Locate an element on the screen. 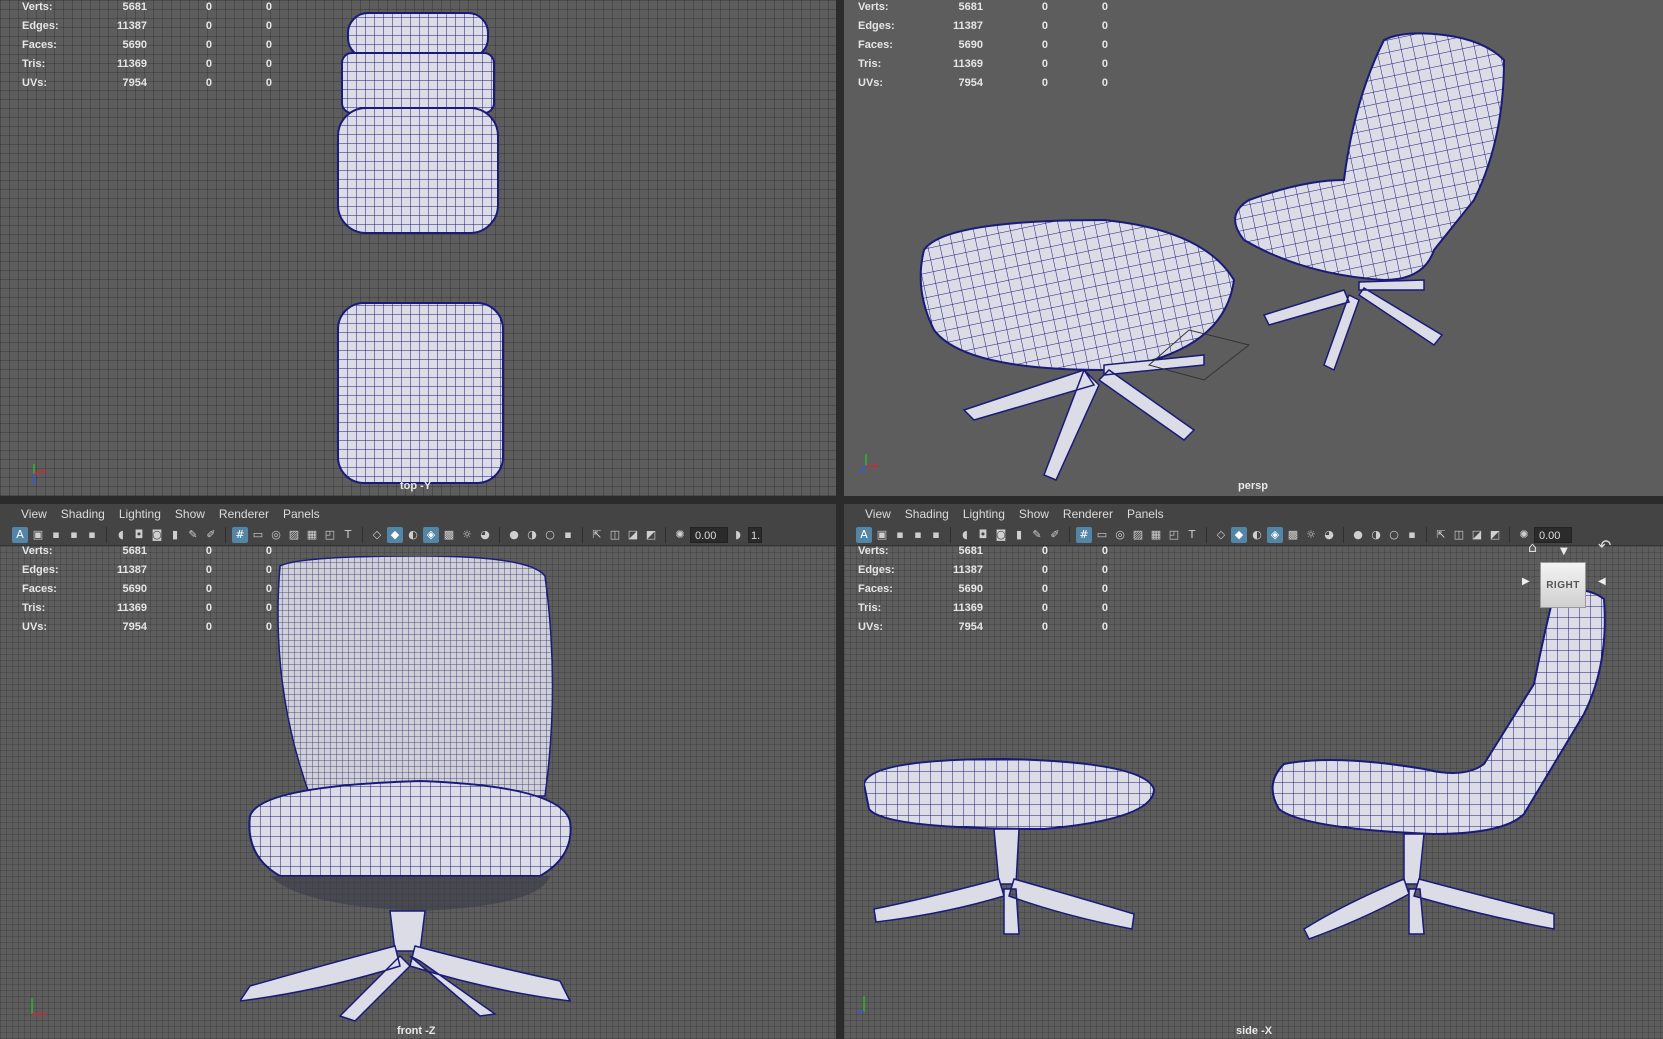 This screenshot has width=1663, height=1039. axis-gizmo-persp is located at coordinates (868, 463).